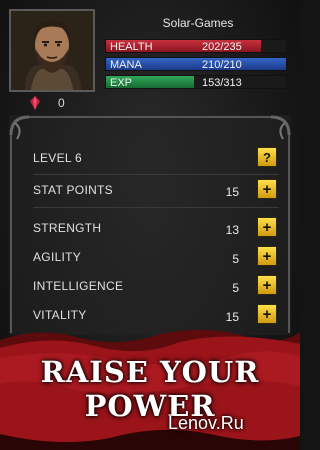 This screenshot has width=320, height=450. Describe the element at coordinates (156, 316) in the screenshot. I see `vitality-row: VITALITY 15 +` at that location.